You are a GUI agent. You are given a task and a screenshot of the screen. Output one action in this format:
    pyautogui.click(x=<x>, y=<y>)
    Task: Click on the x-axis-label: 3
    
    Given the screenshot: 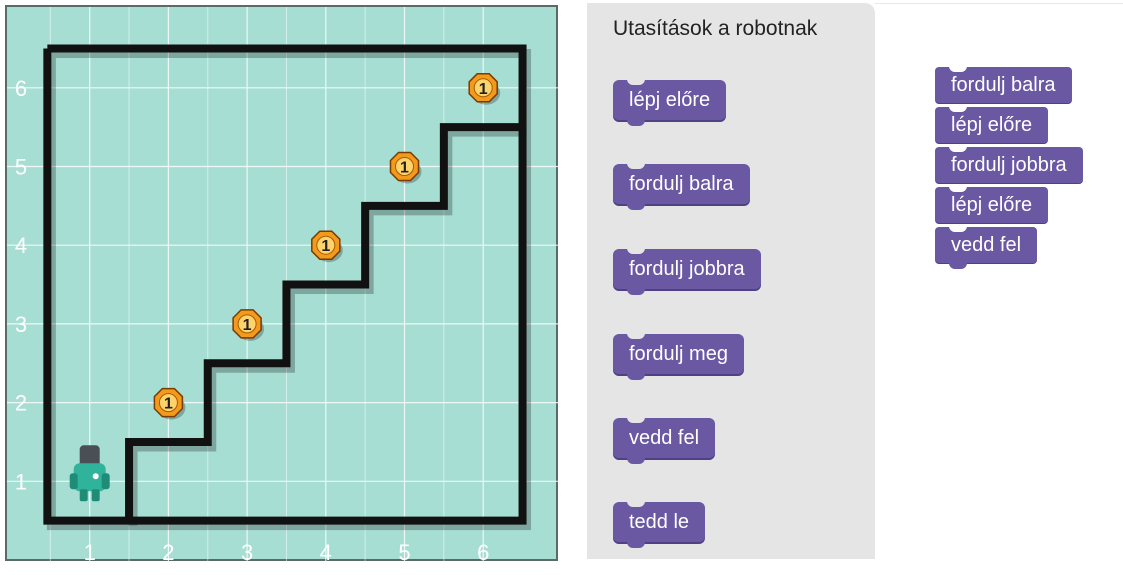 What is the action you would take?
    pyautogui.click(x=247, y=551)
    